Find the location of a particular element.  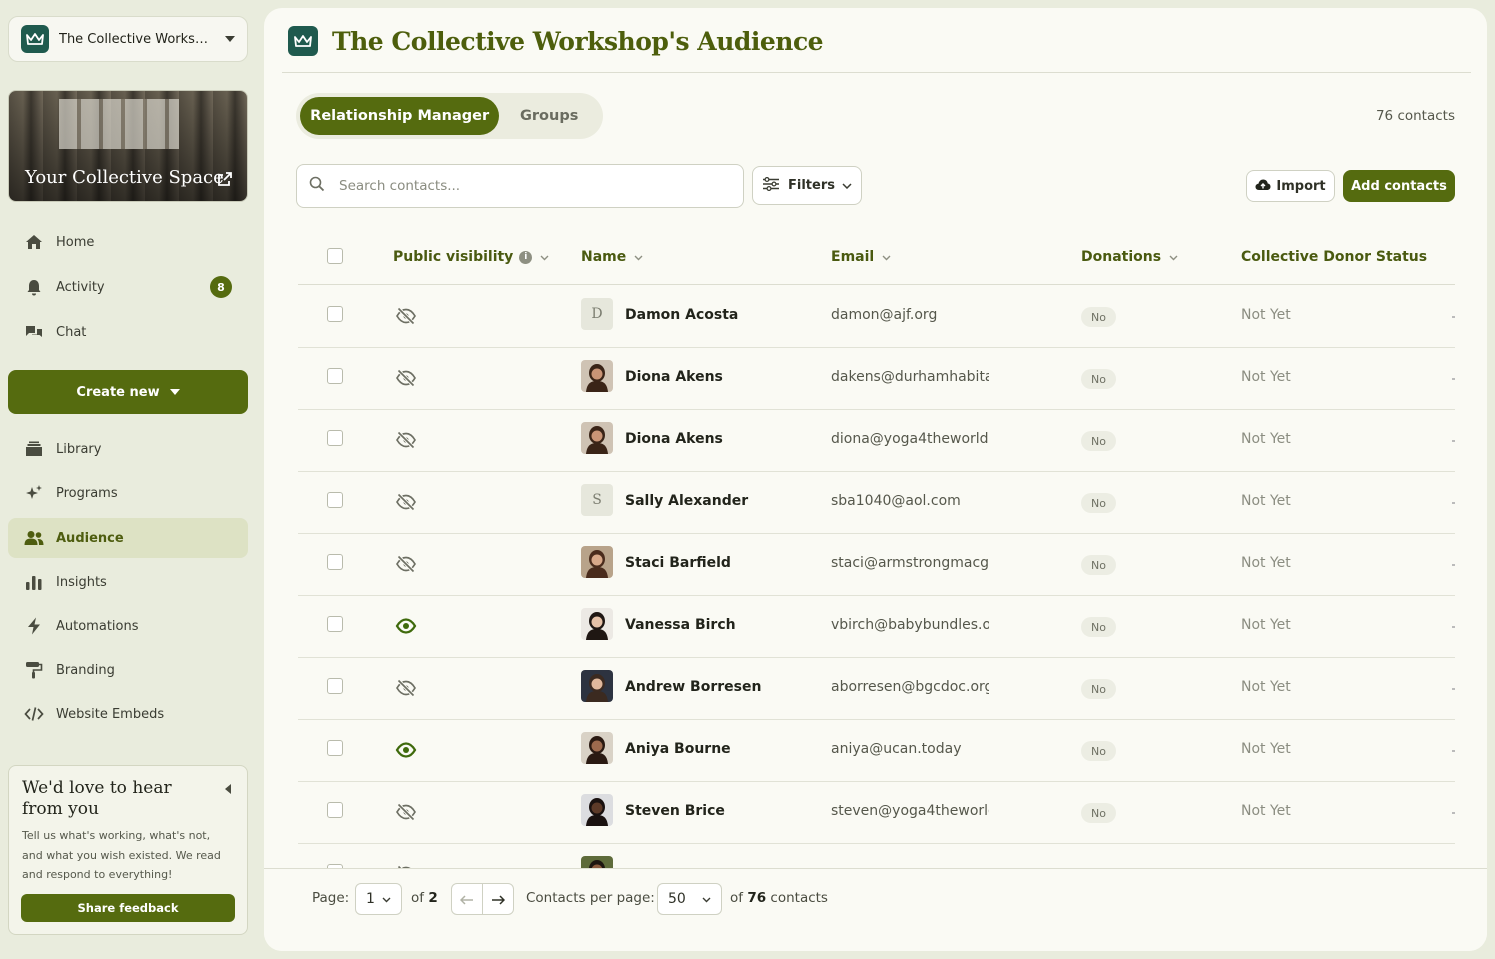

contact-name: Vanessa Birch is located at coordinates (680, 625).